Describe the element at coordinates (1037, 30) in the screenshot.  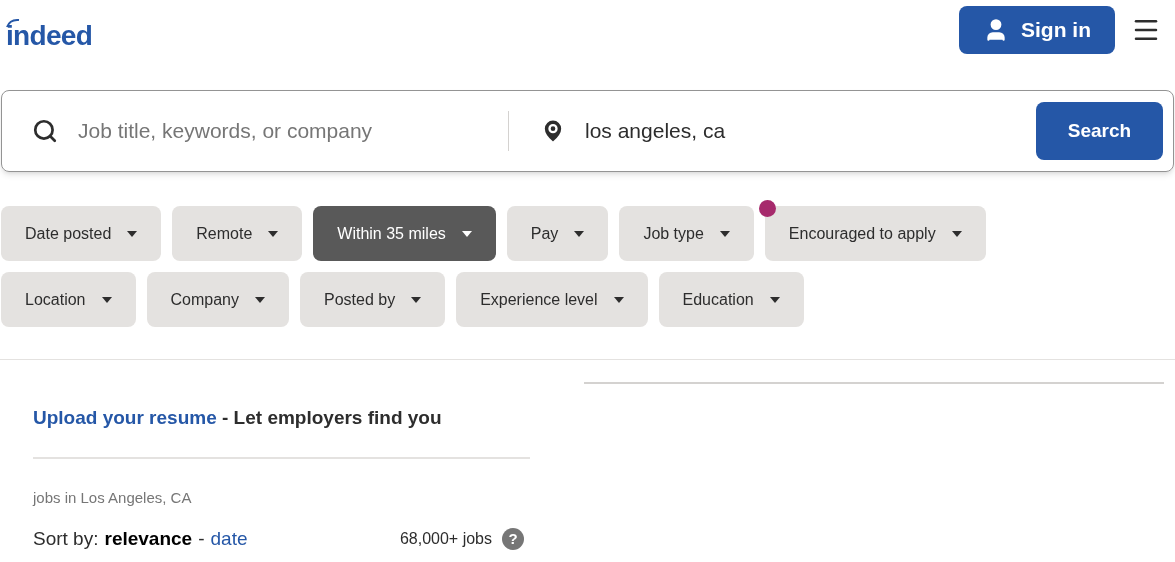
I see `sign-in-button: Sign in` at that location.